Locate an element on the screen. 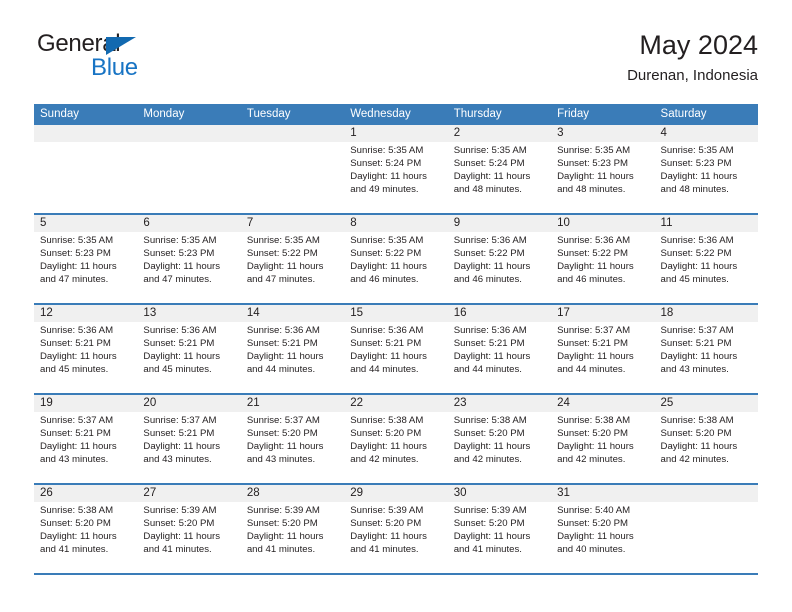 The image size is (792, 612). brand-logo: General Blue is located at coordinates (154, 58).